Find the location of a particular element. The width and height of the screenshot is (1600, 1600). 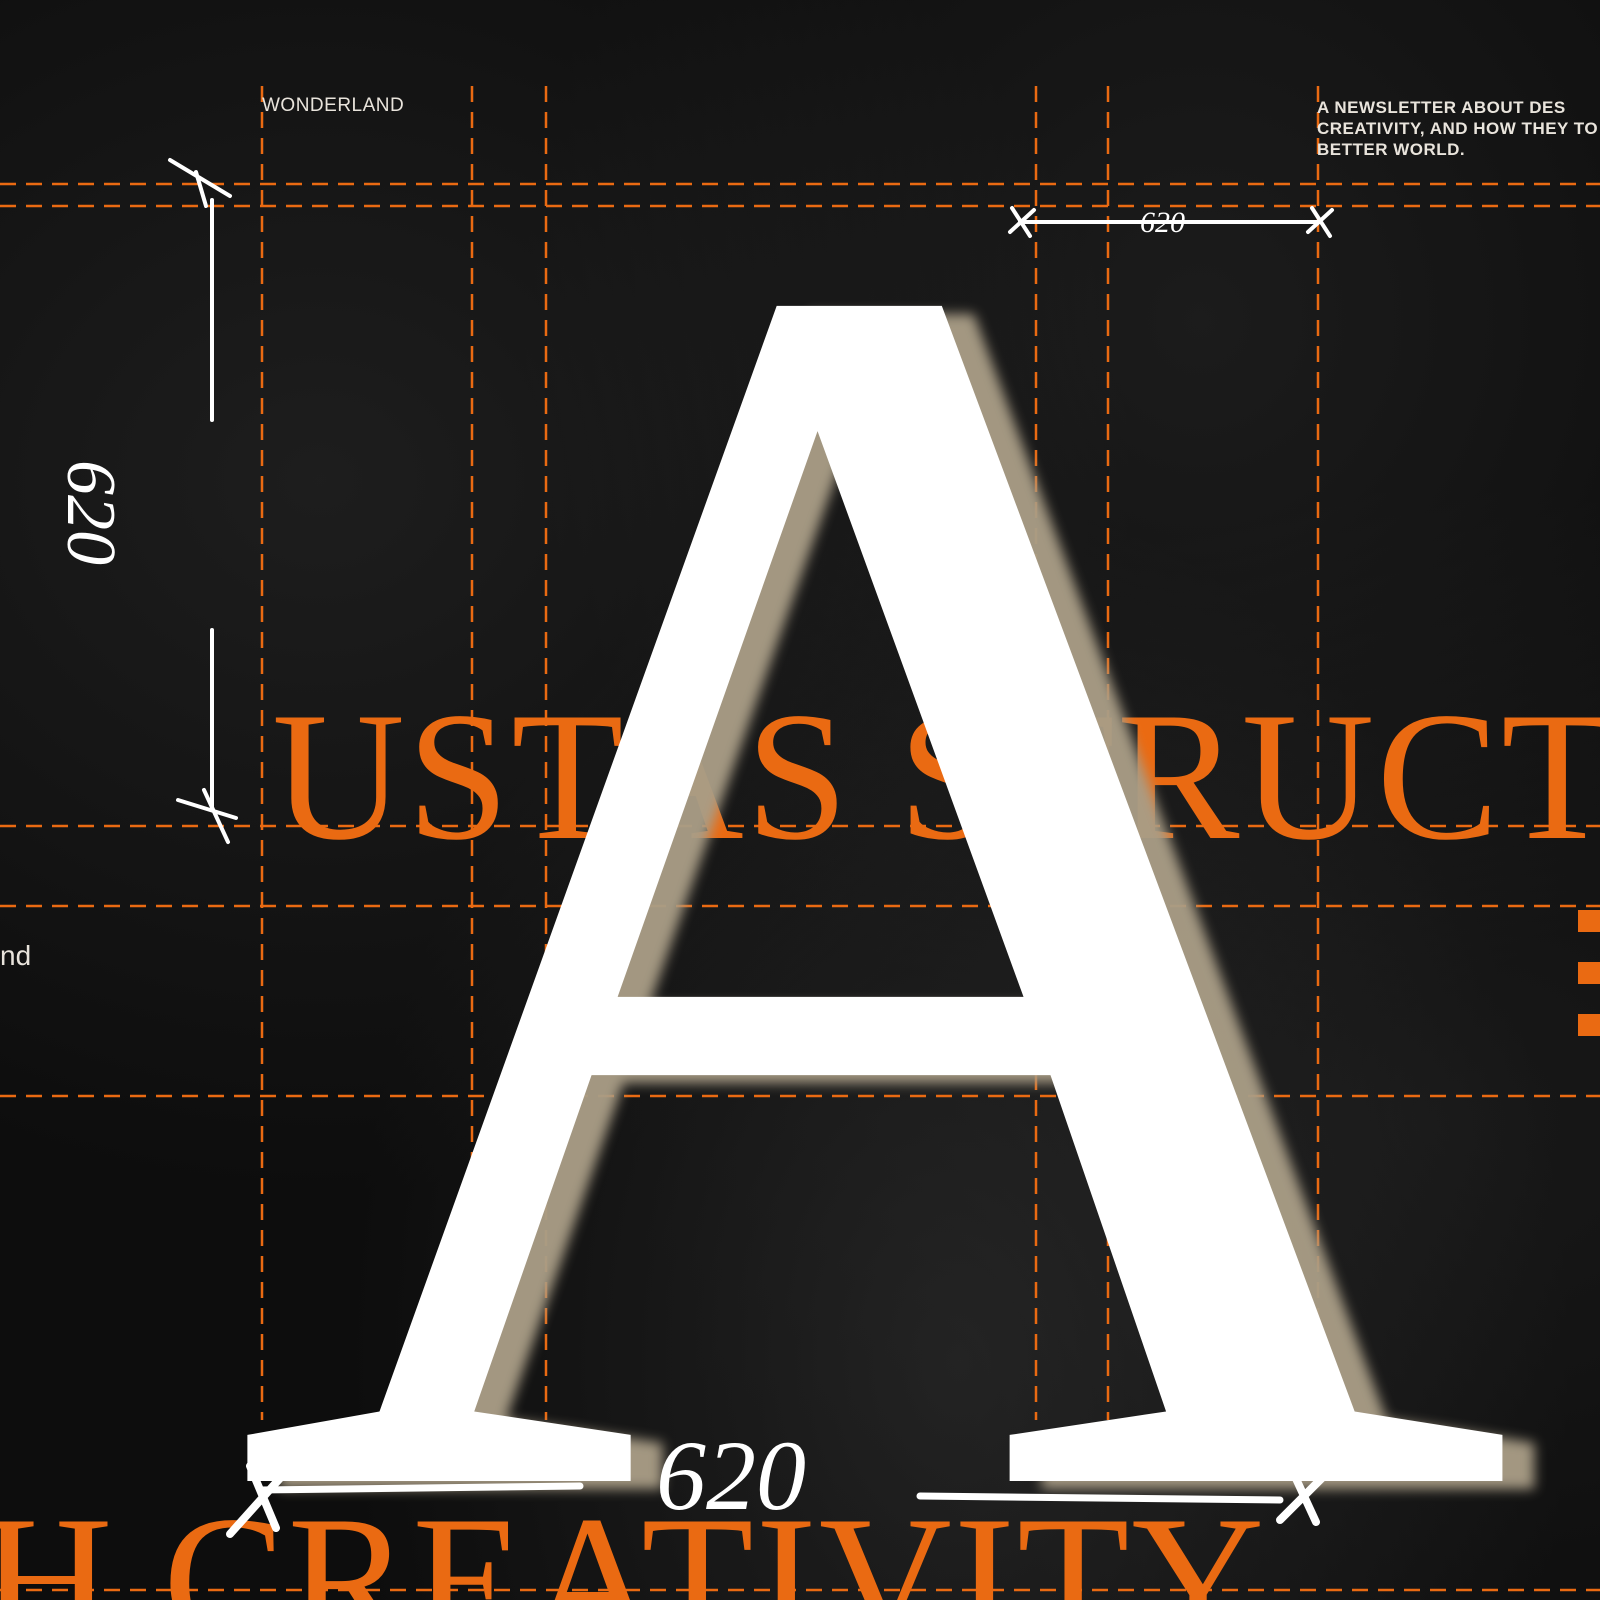

measure-label-left: 620 is located at coordinates (90, 512).